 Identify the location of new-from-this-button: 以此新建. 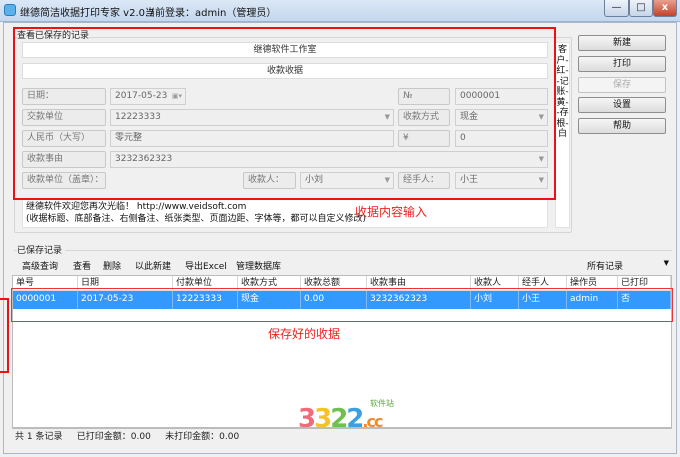
(153, 265).